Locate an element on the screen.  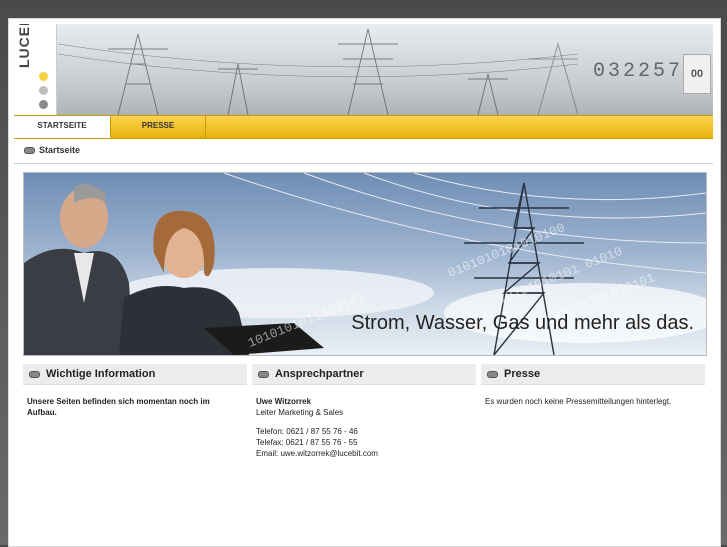
banner-caption: Strom, Wasser, Gas und mehr als das. is located at coordinates (522, 323).